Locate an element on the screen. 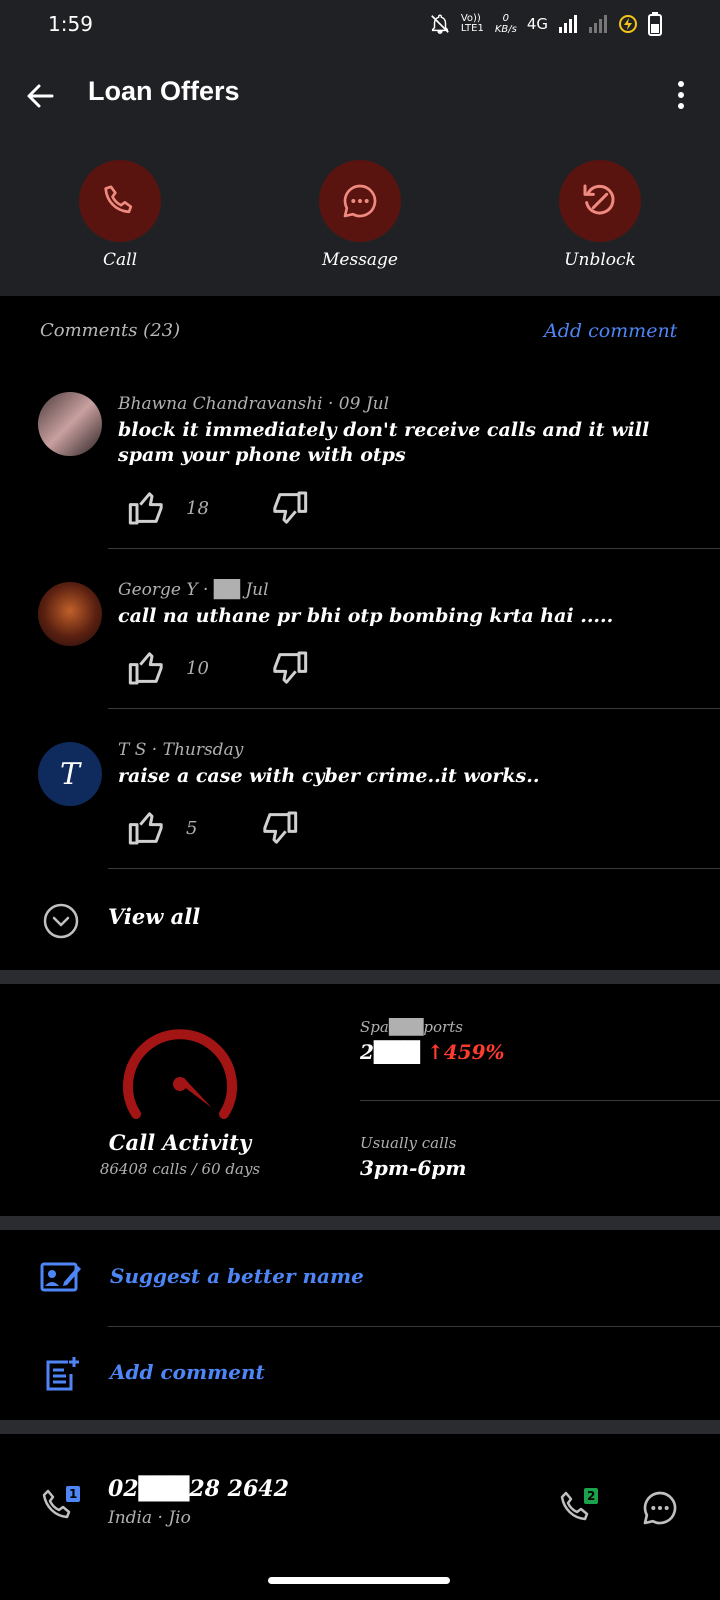 Image resolution: width=720 pixels, height=1600 pixels. comments-title: Comments (23) is located at coordinates (110, 330).